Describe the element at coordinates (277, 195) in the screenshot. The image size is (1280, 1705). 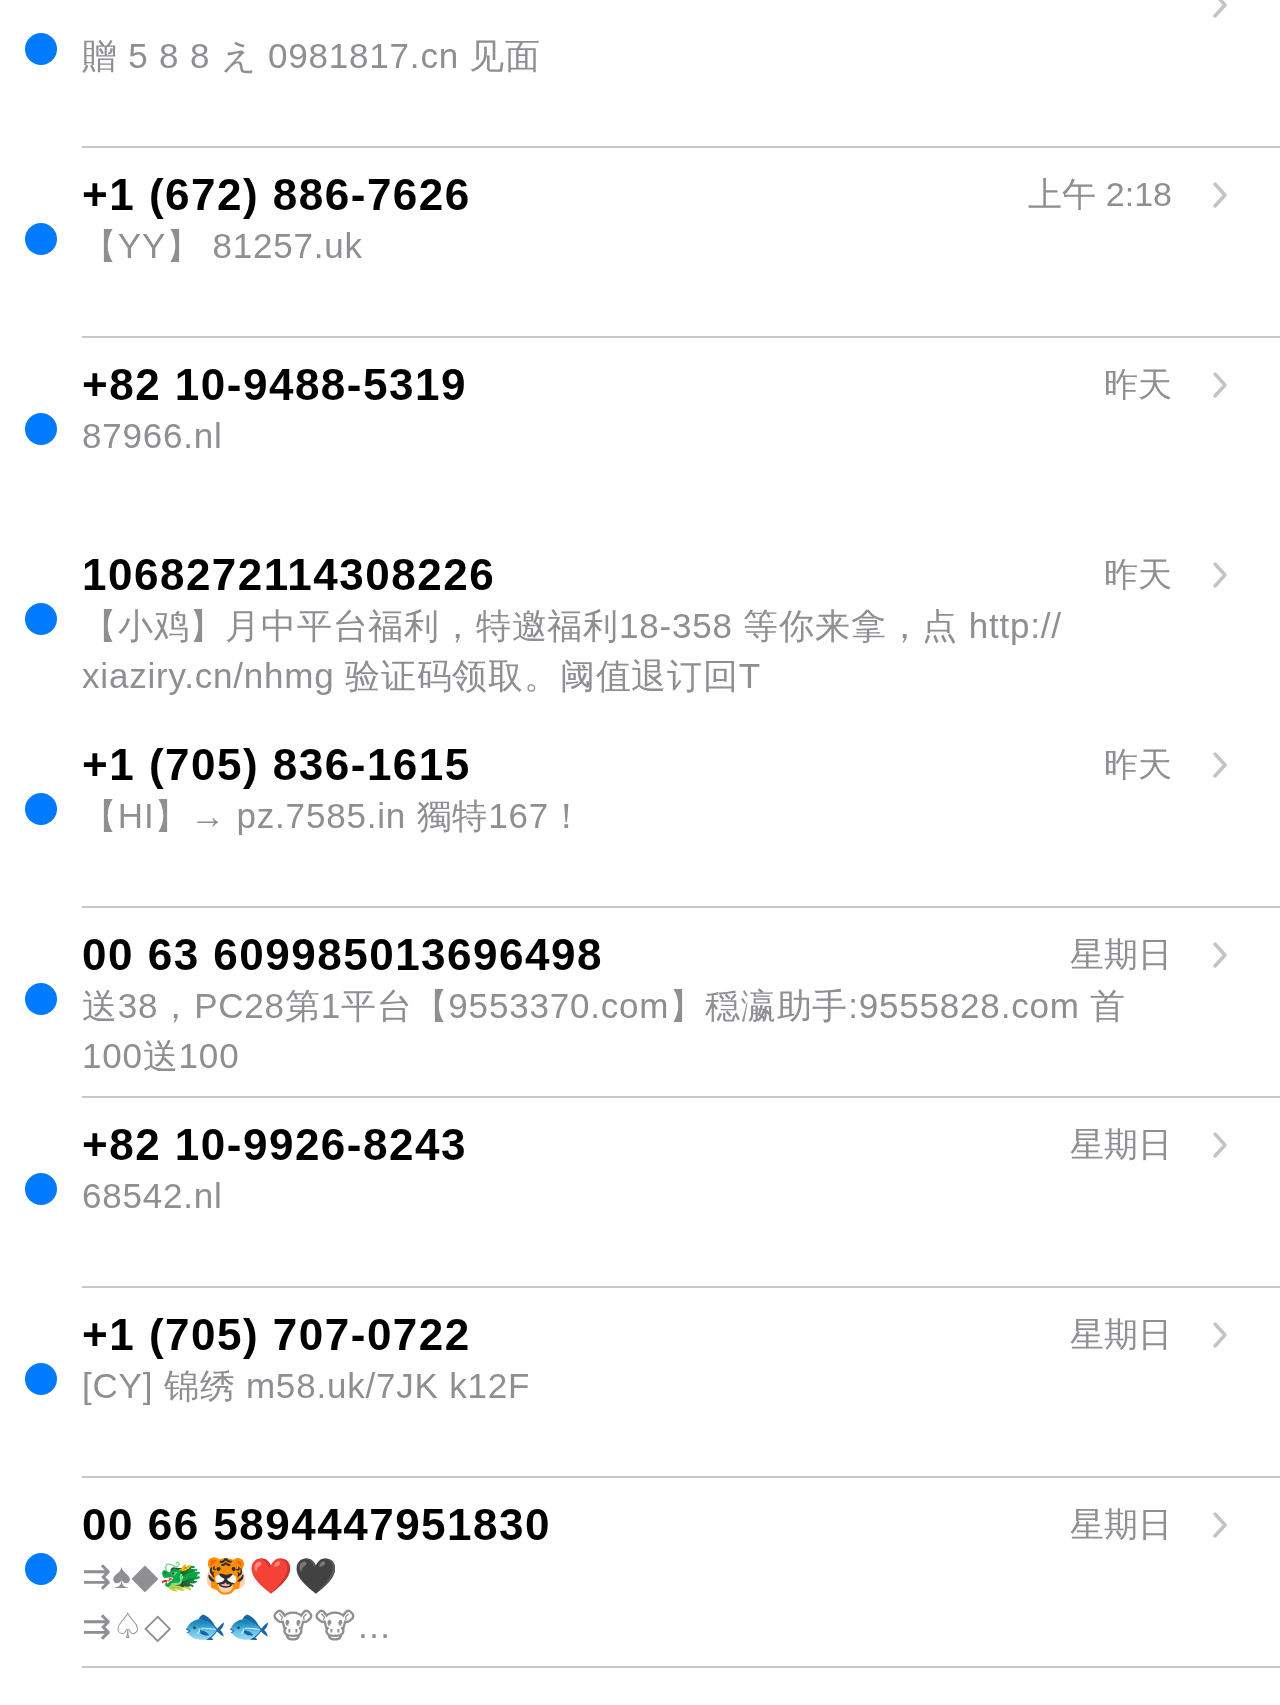
I see `sender-name: +1 (672) 886-7626` at that location.